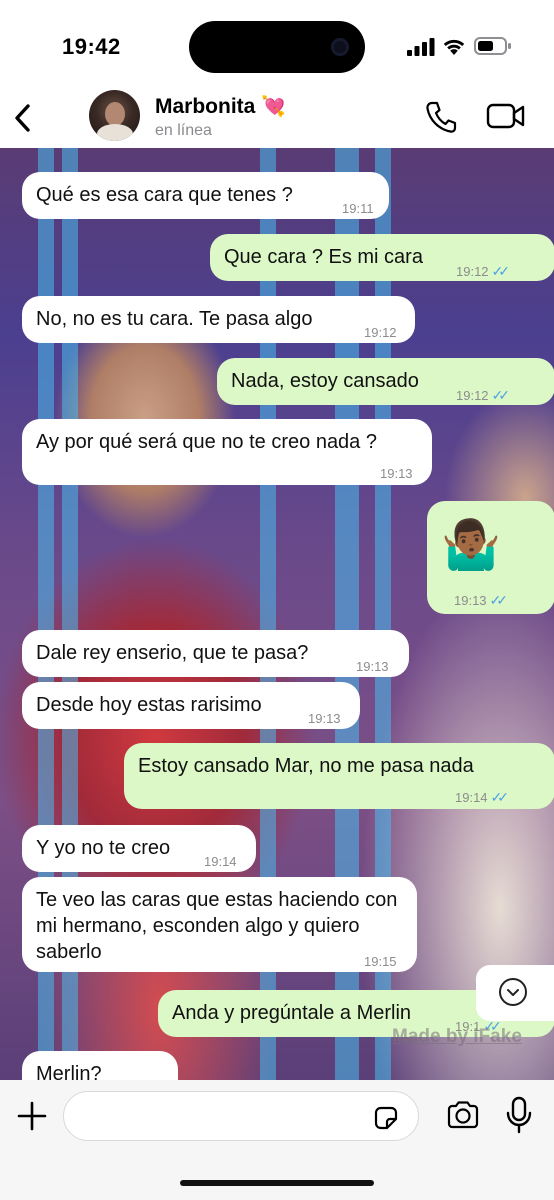 The height and width of the screenshot is (1200, 554). Describe the element at coordinates (421, 47) in the screenshot. I see `signal-icon` at that location.